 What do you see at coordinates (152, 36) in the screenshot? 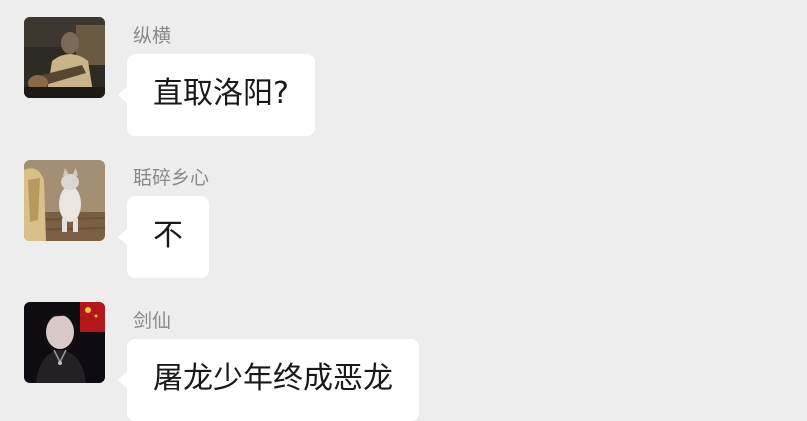
I see `sender-name: 纵横` at bounding box center [152, 36].